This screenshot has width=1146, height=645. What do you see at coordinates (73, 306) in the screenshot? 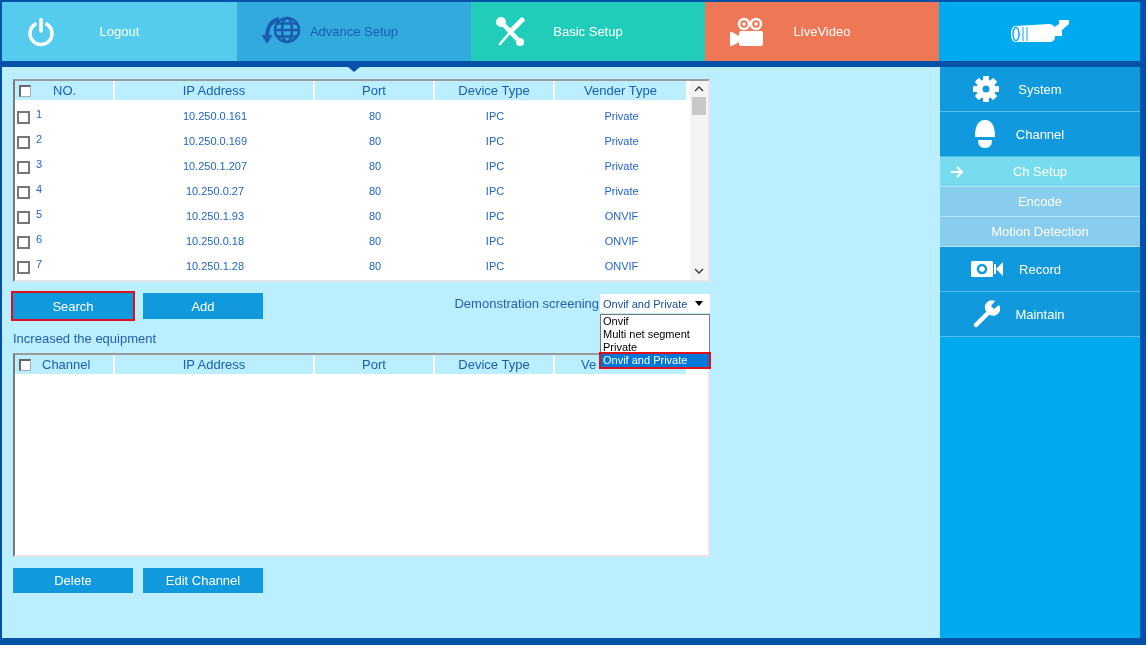
I see `search-button: Search` at bounding box center [73, 306].